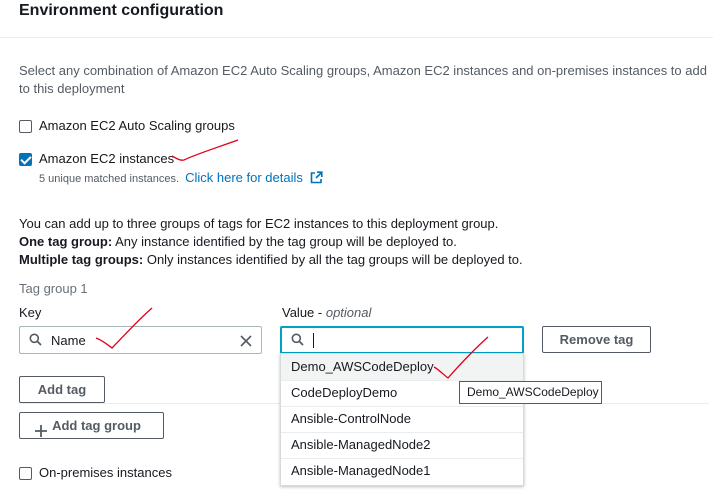  What do you see at coordinates (348, 312) in the screenshot?
I see `value-label-optional: optional` at bounding box center [348, 312].